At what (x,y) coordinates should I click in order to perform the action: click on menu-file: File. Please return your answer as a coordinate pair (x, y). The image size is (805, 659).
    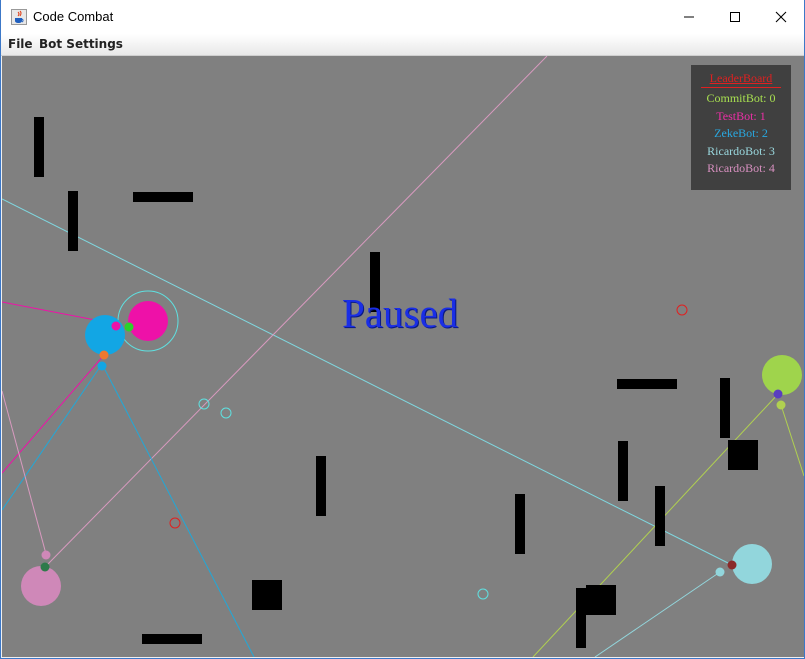
    Looking at the image, I should click on (20, 44).